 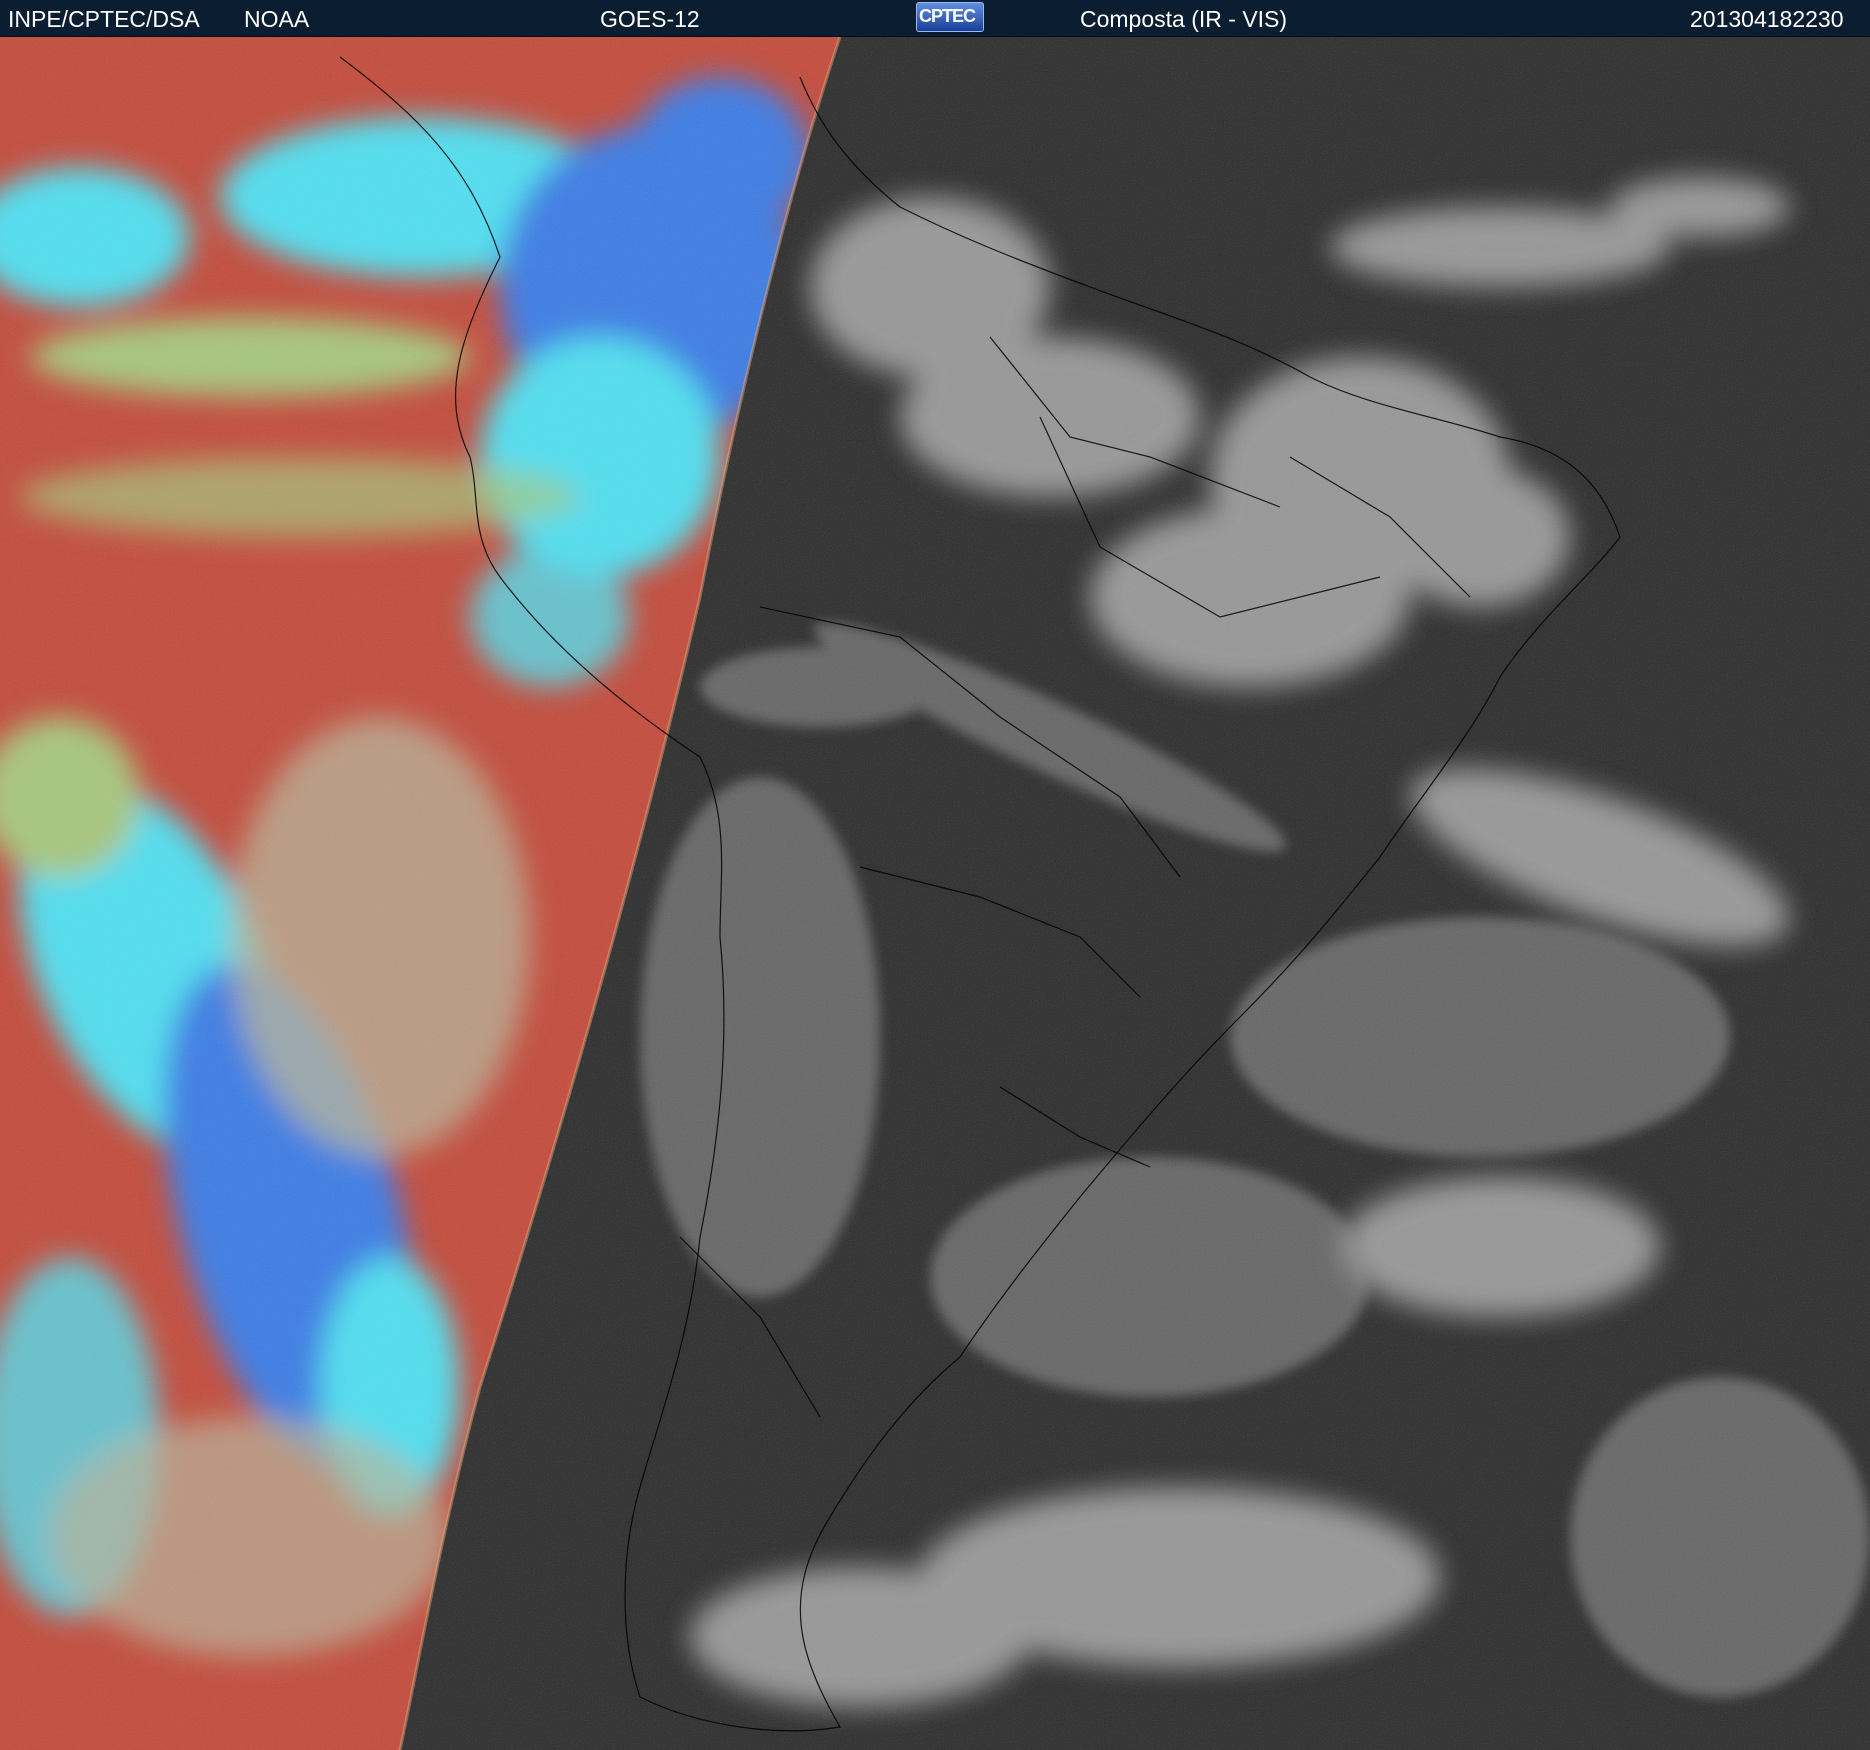 I want to click on timestamp-label: 201304182230, so click(x=1767, y=19).